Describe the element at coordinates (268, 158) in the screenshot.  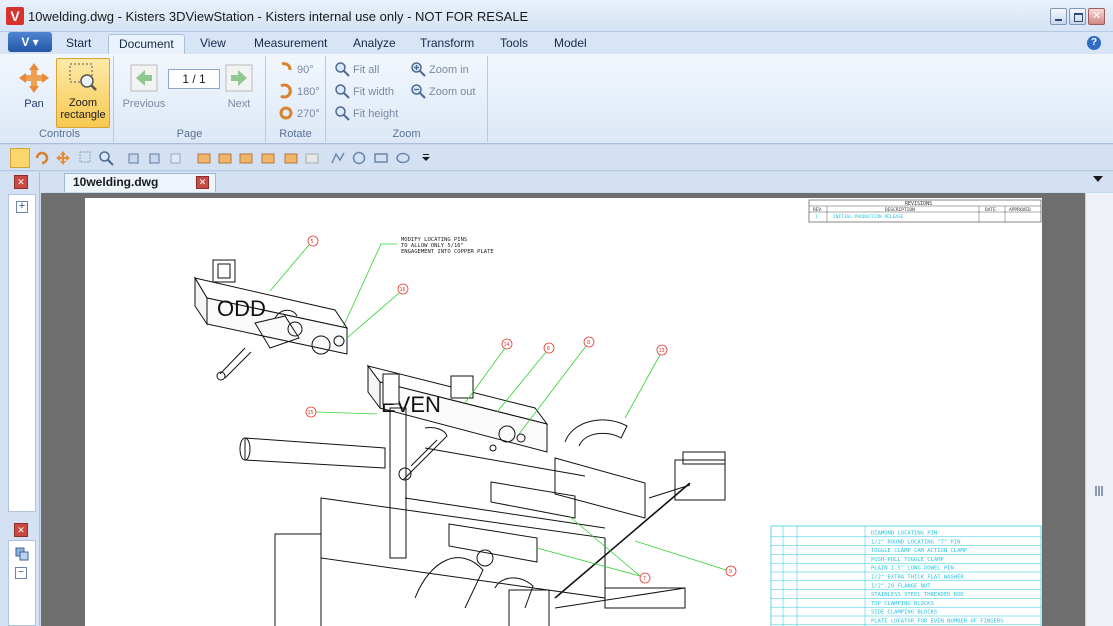
I see `view-iso4-icon` at that location.